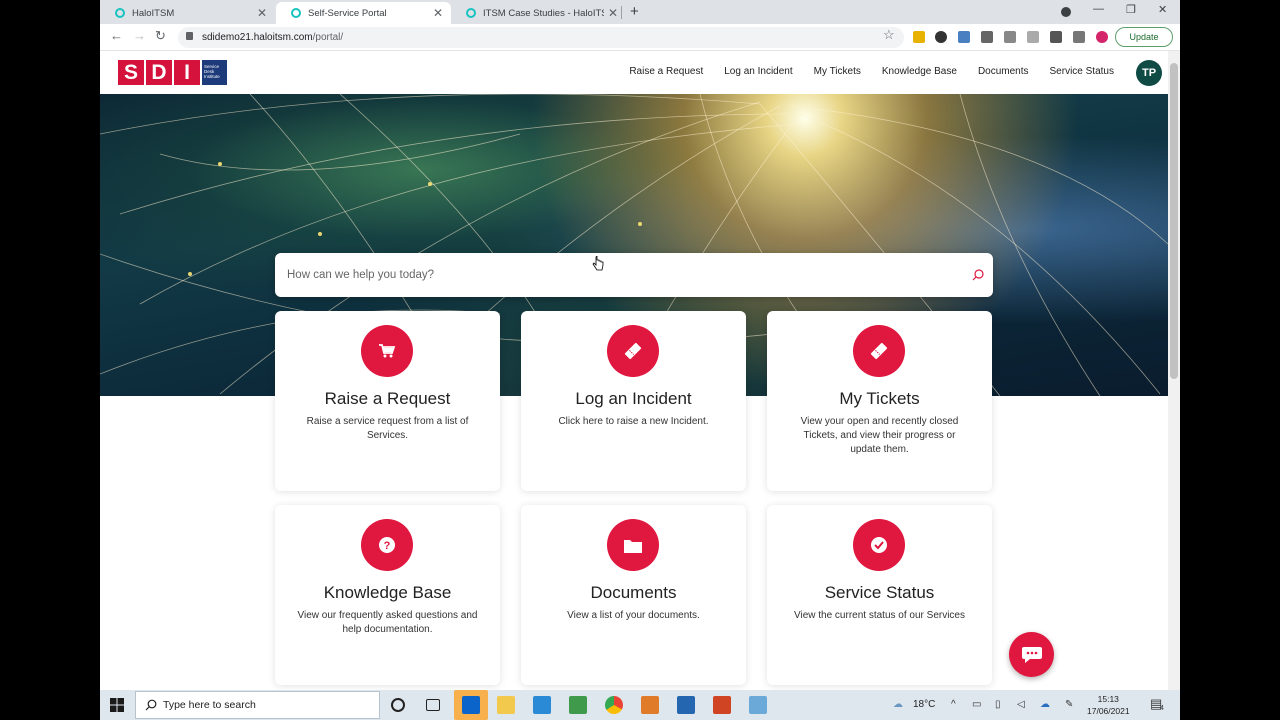 The width and height of the screenshot is (1280, 720). Describe the element at coordinates (1174, 221) in the screenshot. I see `scrollbar-thumb` at that location.